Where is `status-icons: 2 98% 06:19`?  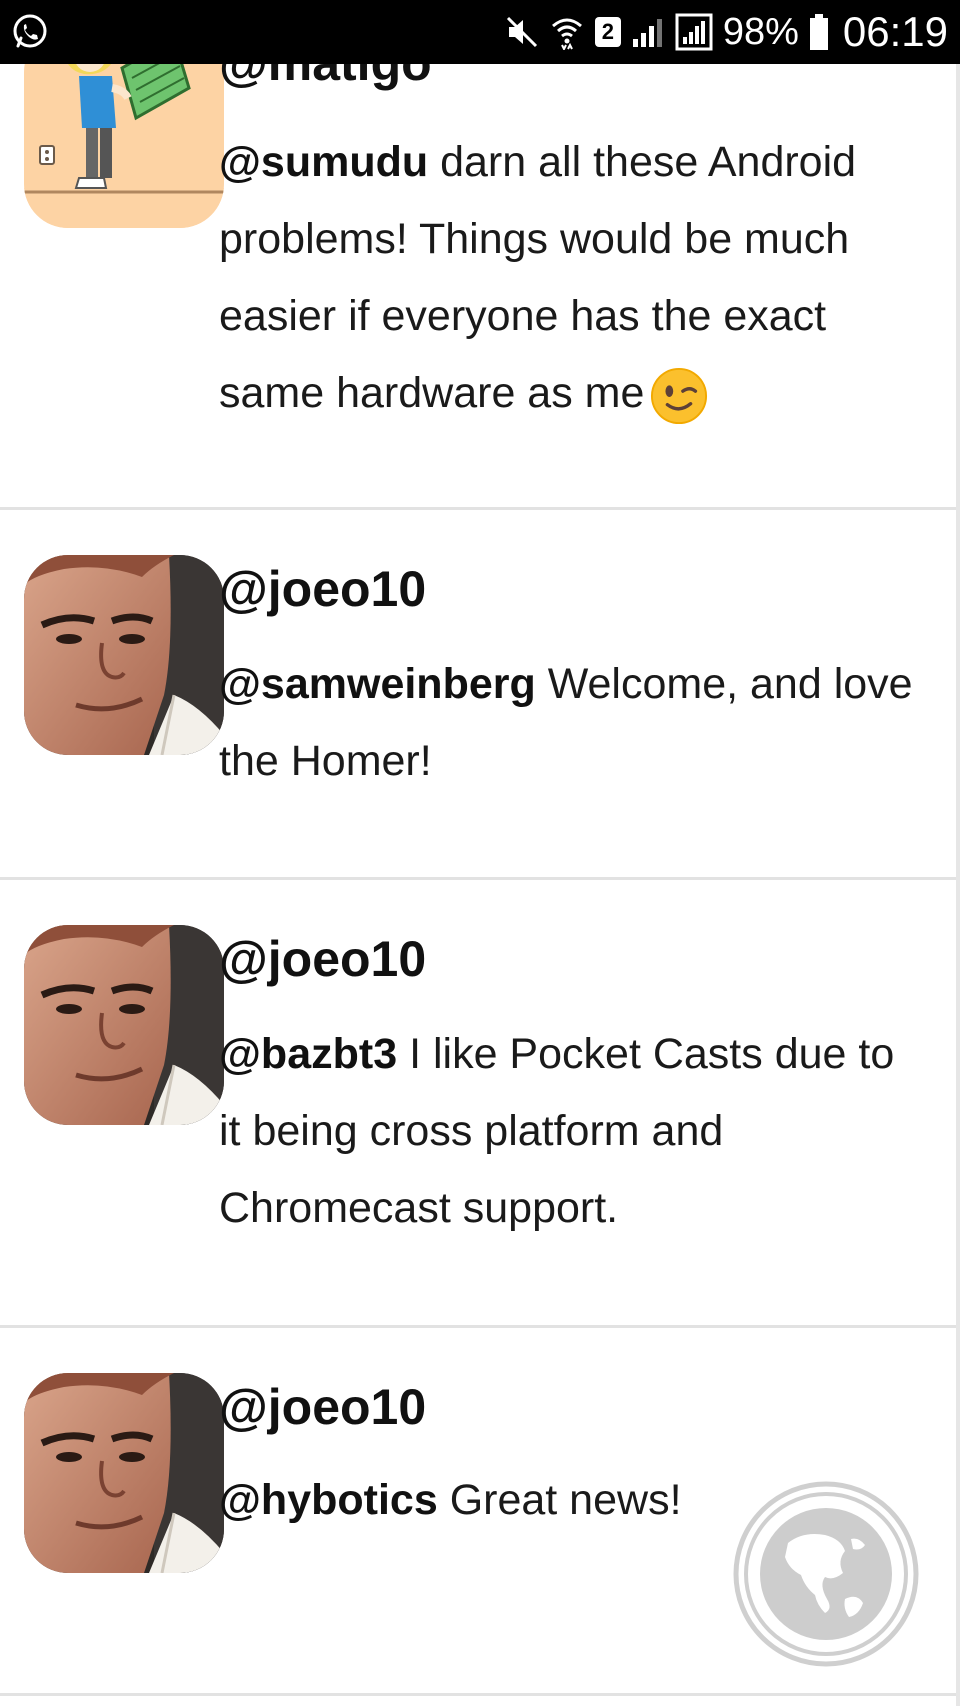
status-icons: 2 98% 06:19 is located at coordinates (726, 32).